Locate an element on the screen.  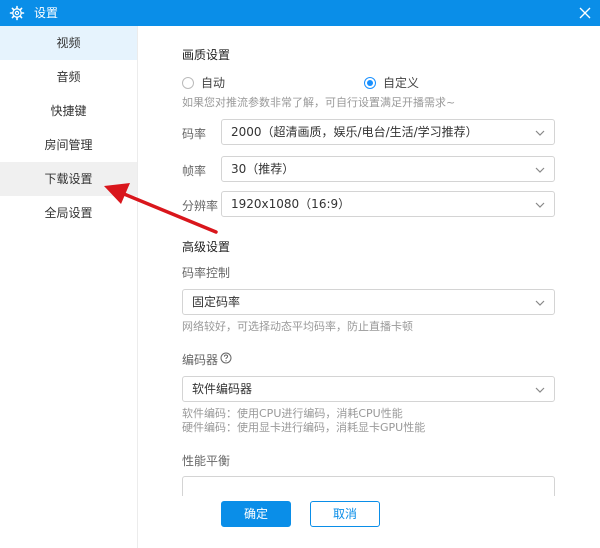
bitrate-value: 2000（超清画质，娱乐/电台/生活/学习推荐） is located at coordinates (354, 132).